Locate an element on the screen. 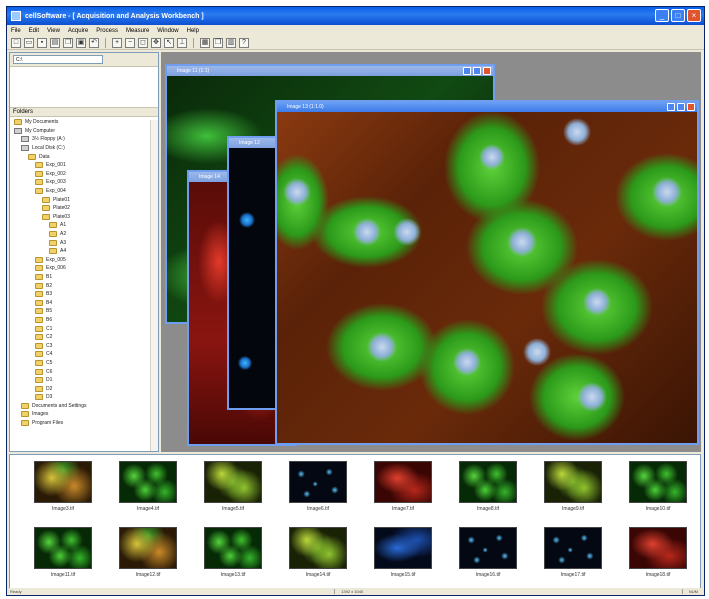 The width and height of the screenshot is (709, 599). tree-item: B5 is located at coordinates (84, 311).